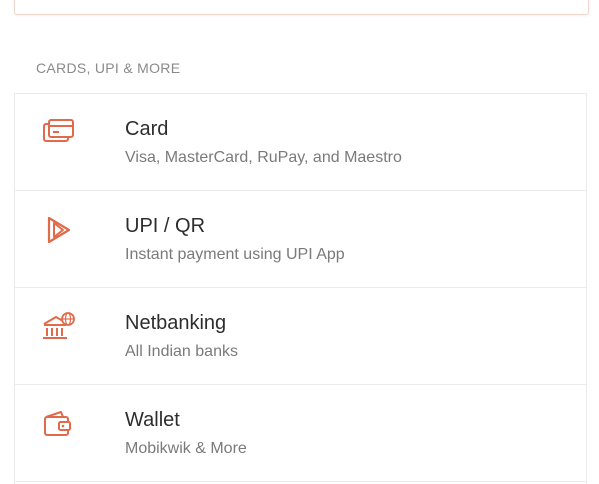 The image size is (599, 484). I want to click on payment-method-label: Wallet, so click(152, 420).